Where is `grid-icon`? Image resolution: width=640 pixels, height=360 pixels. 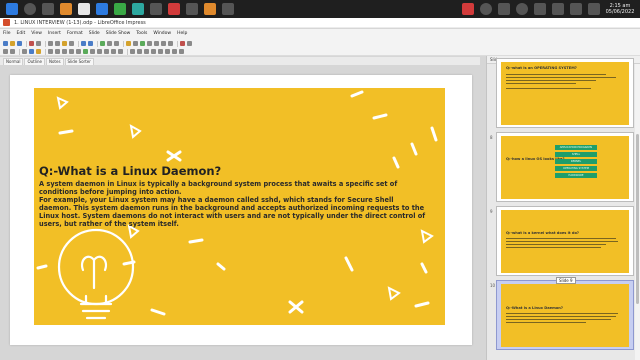 grid-icon is located at coordinates (109, 43).